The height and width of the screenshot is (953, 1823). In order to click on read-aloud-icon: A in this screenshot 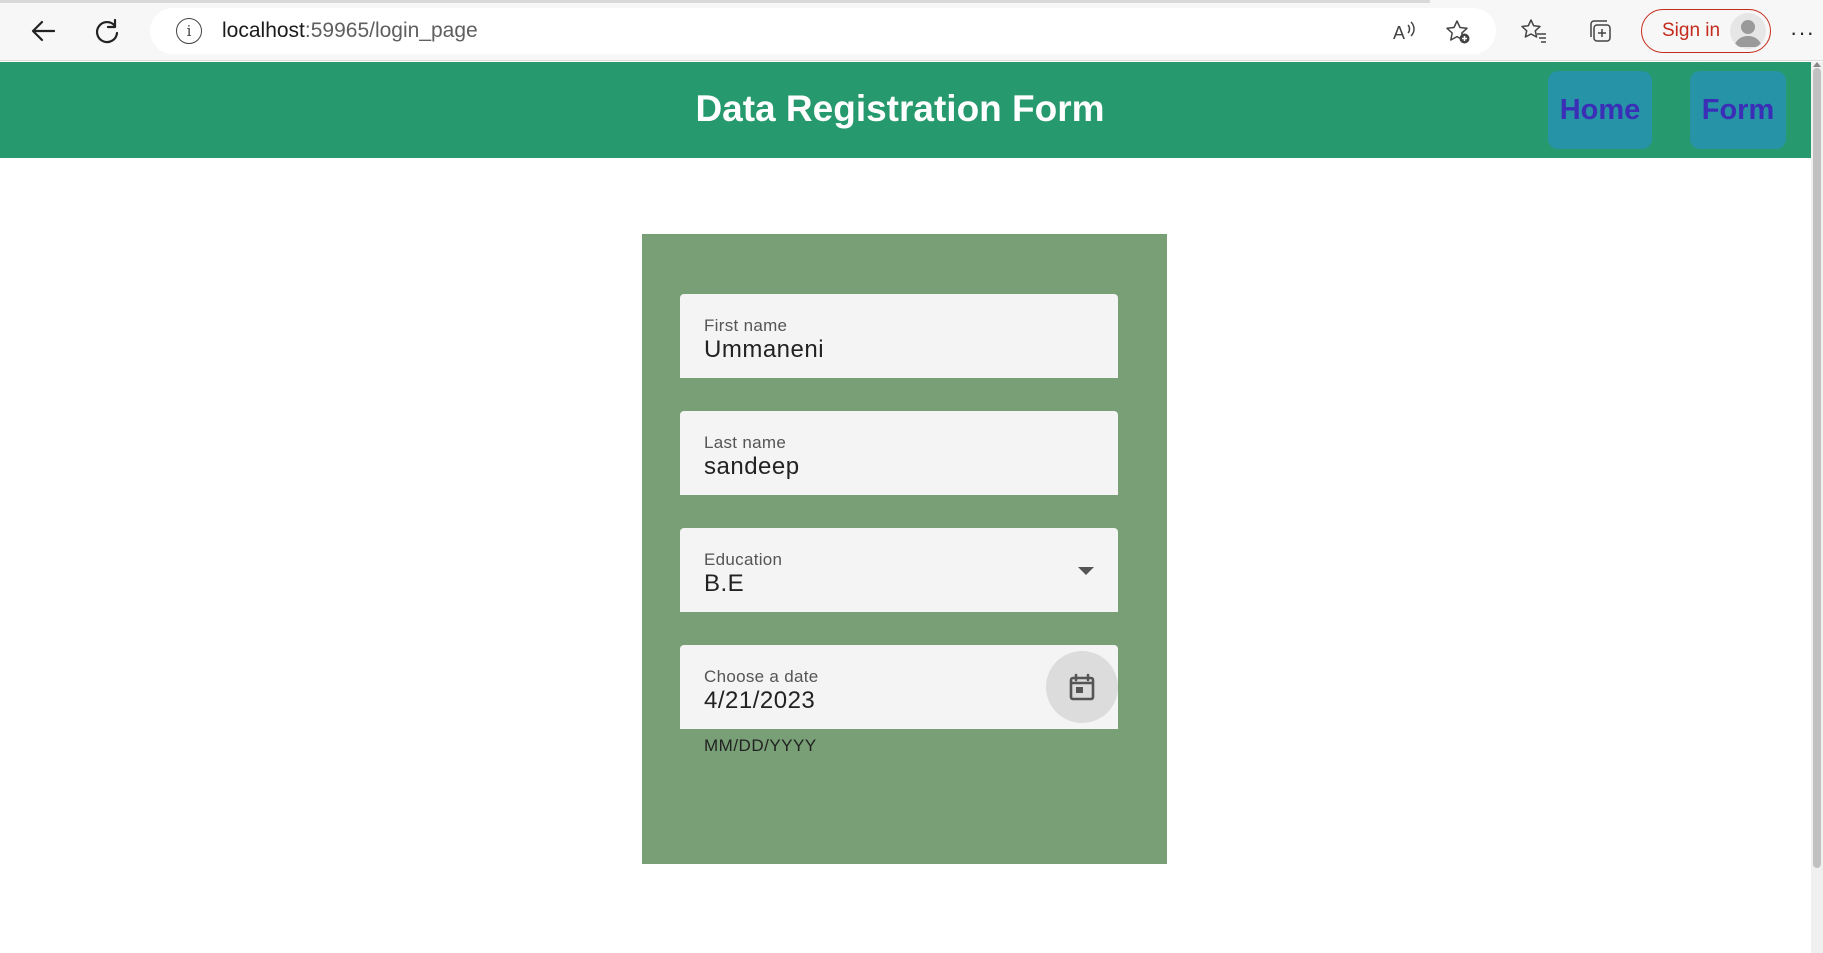, I will do `click(1404, 32)`.